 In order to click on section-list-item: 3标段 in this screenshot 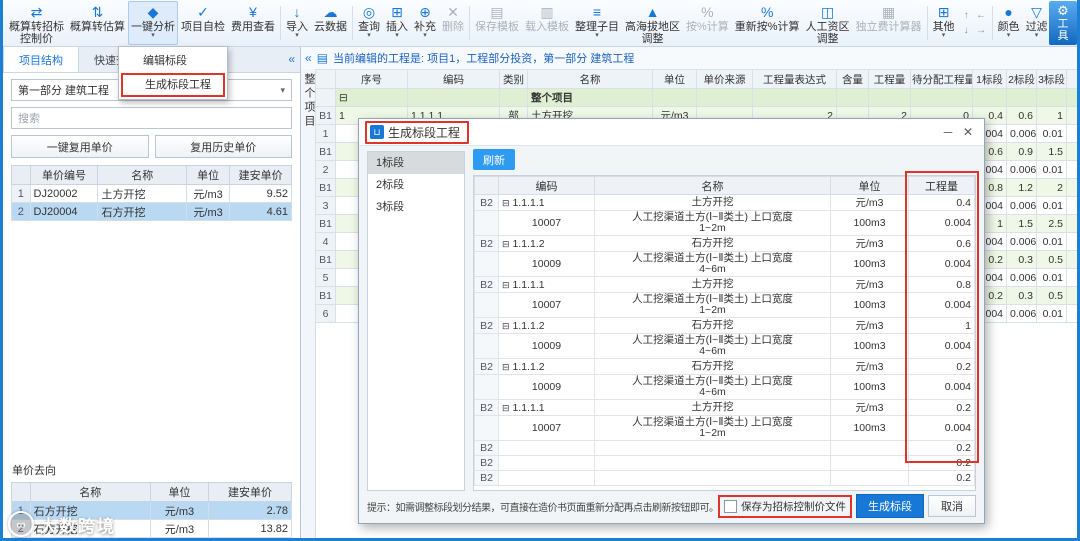, I will do `click(416, 207)`.